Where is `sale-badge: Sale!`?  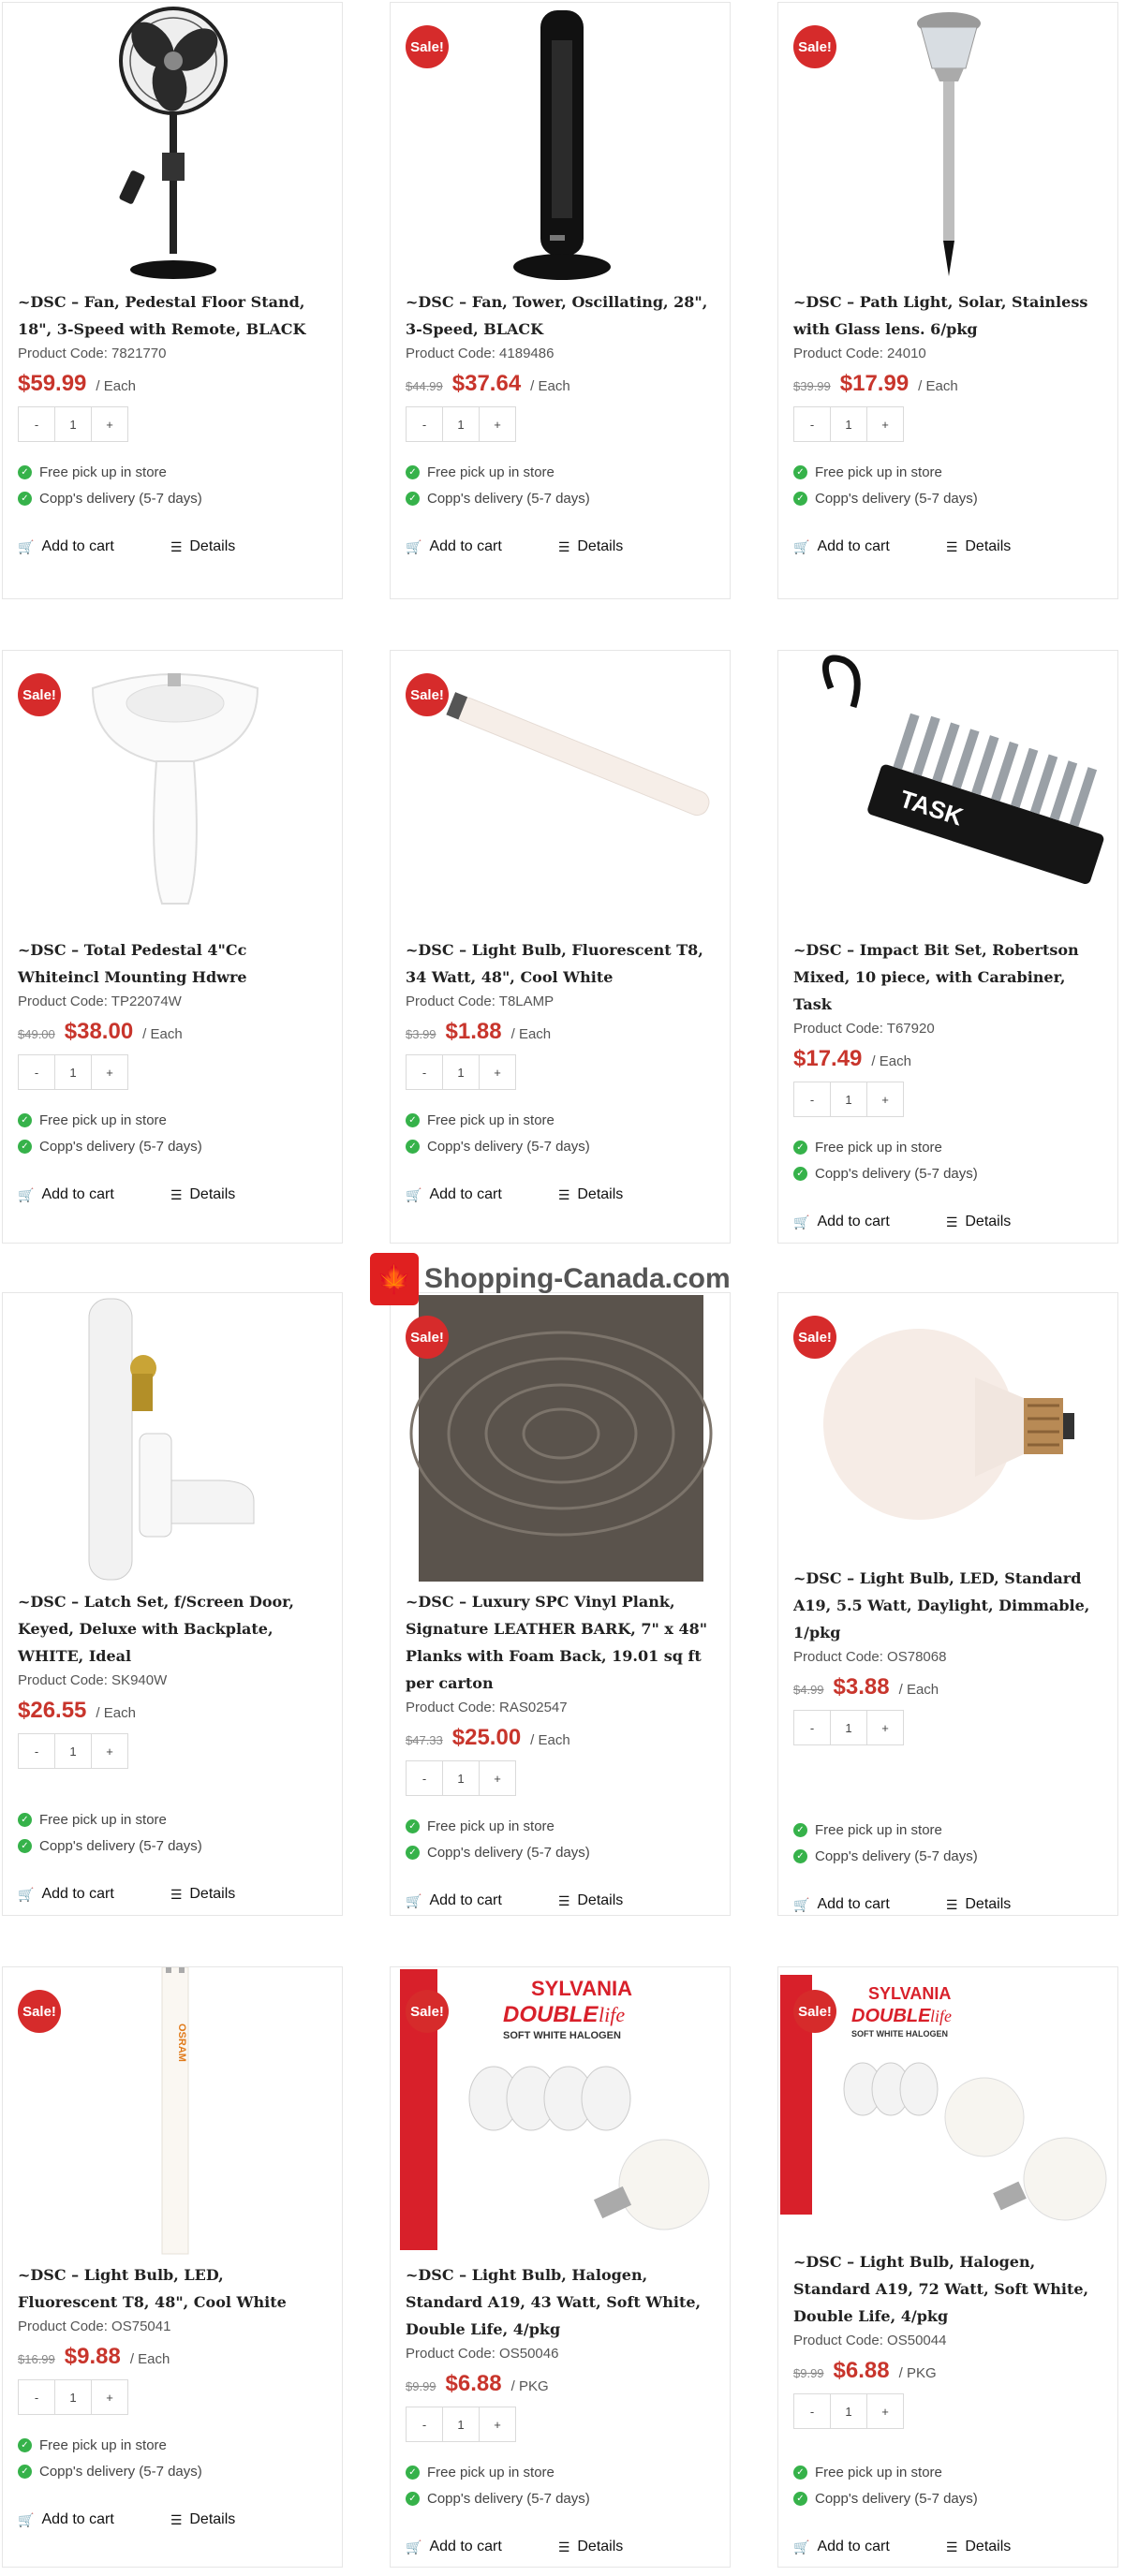
sale-badge: Sale! is located at coordinates (427, 46).